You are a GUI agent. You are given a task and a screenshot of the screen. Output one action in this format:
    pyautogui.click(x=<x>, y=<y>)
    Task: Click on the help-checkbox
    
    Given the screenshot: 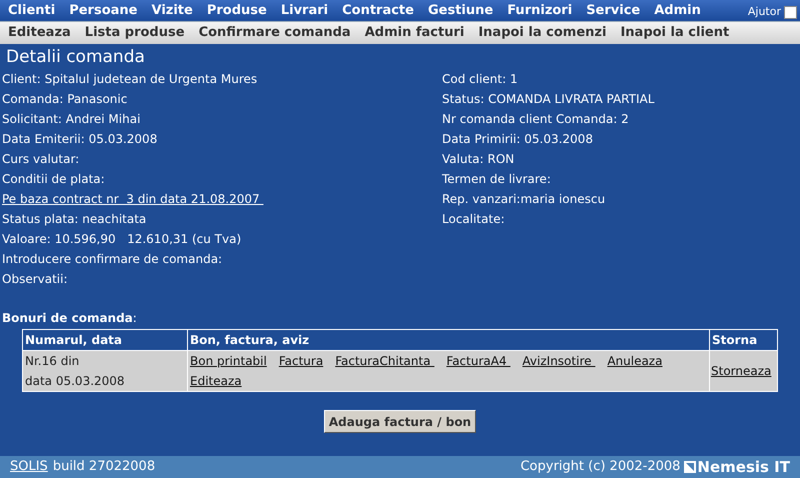 What is the action you would take?
    pyautogui.click(x=790, y=12)
    